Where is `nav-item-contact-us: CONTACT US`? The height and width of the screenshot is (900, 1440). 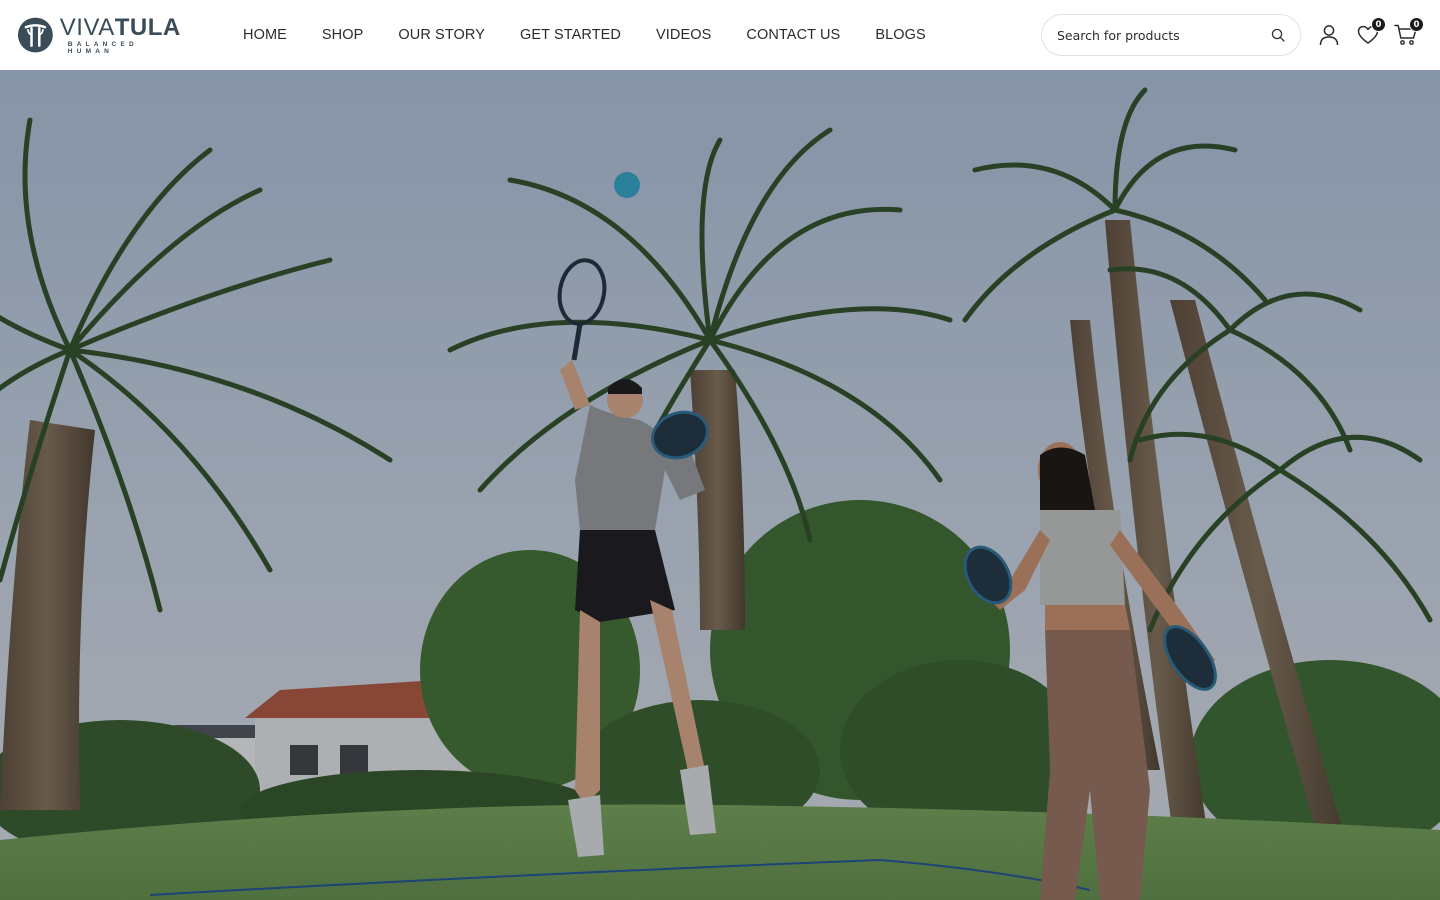
nav-item-contact-us: CONTACT US is located at coordinates (793, 35).